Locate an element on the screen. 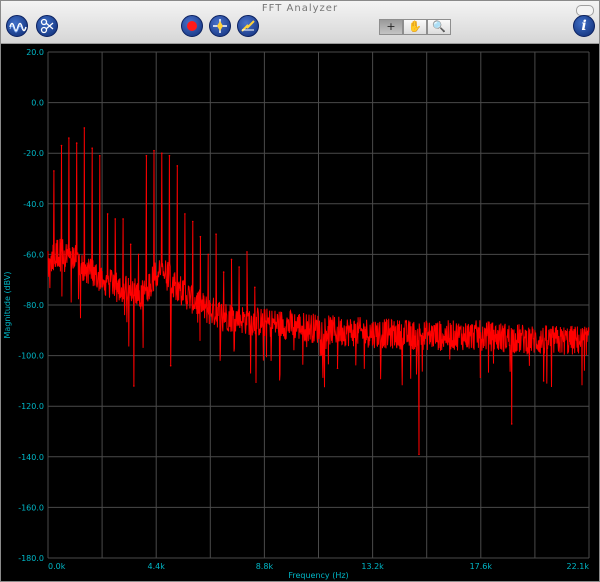  waveform-icon is located at coordinates (18, 27).